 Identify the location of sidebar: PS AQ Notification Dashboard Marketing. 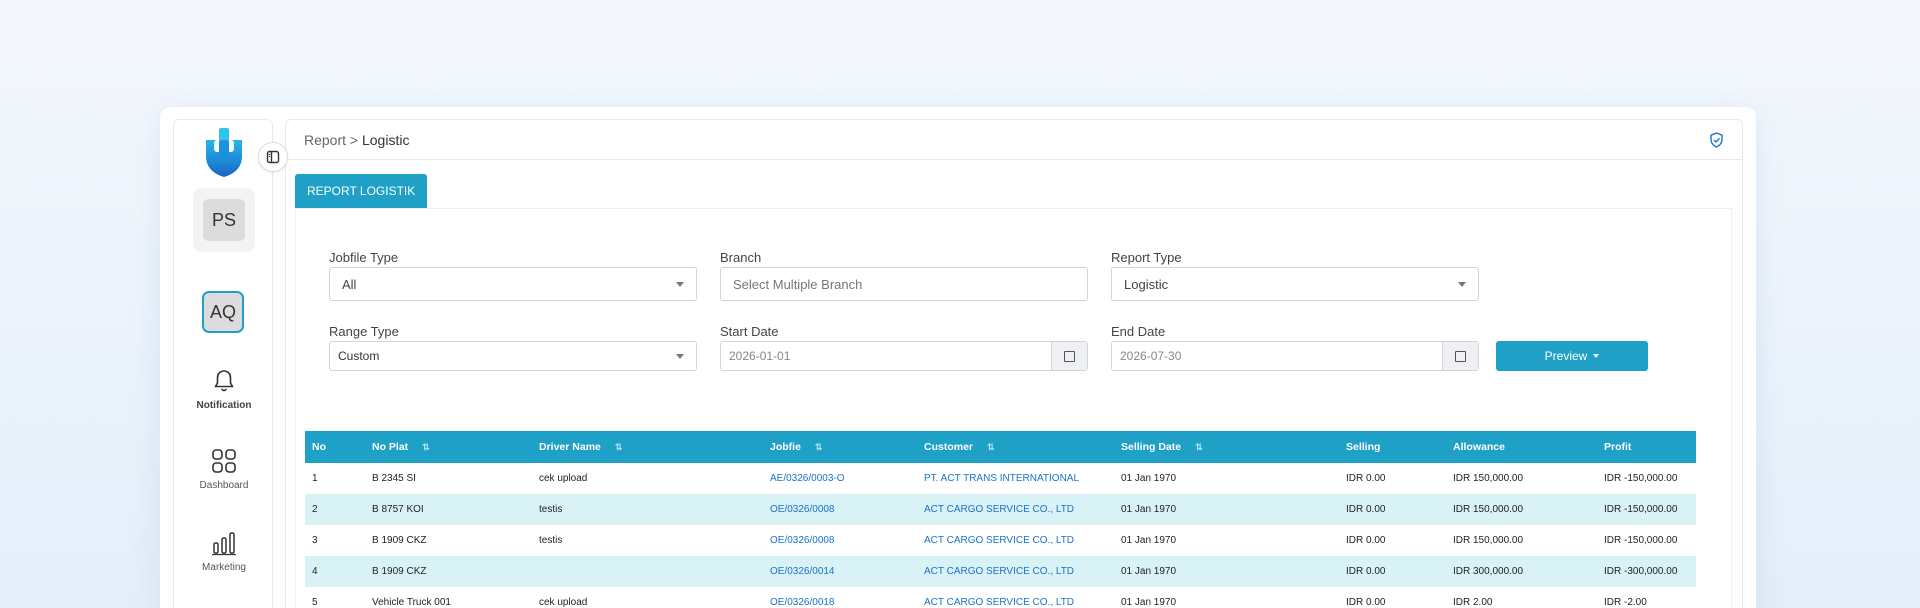
(230, 363).